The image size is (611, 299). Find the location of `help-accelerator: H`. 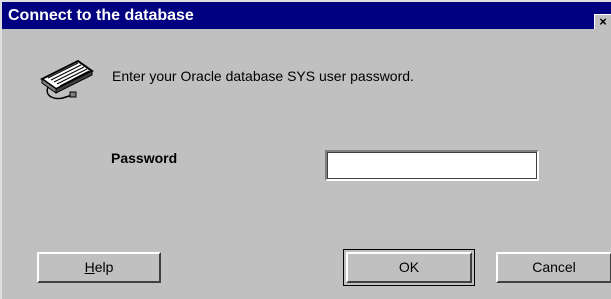

help-accelerator: H is located at coordinates (89, 267).